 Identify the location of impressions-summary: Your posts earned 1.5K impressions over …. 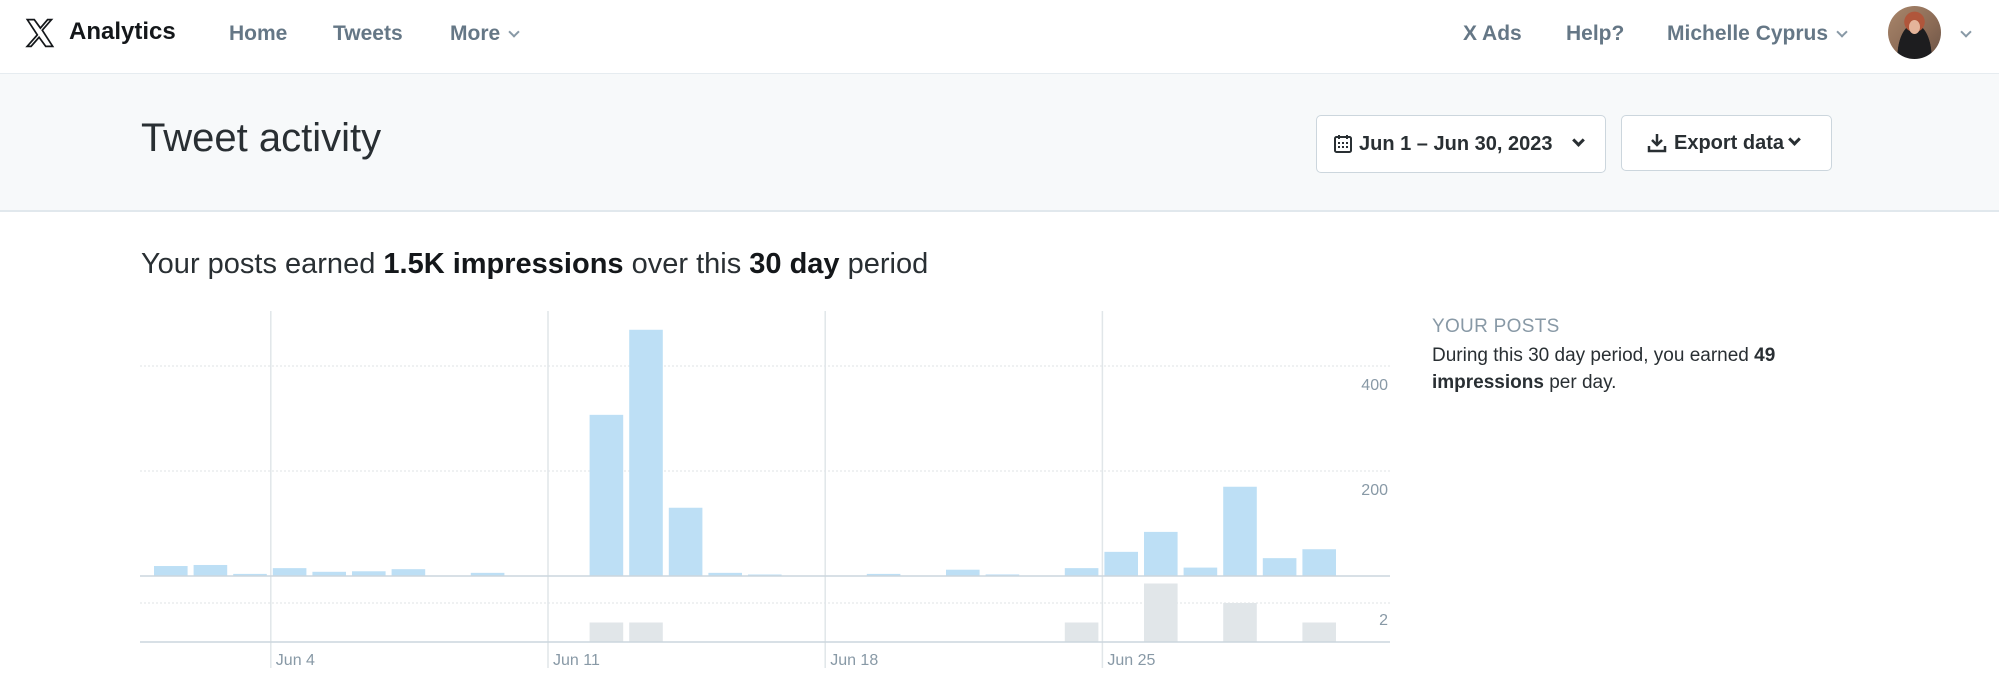
(534, 264).